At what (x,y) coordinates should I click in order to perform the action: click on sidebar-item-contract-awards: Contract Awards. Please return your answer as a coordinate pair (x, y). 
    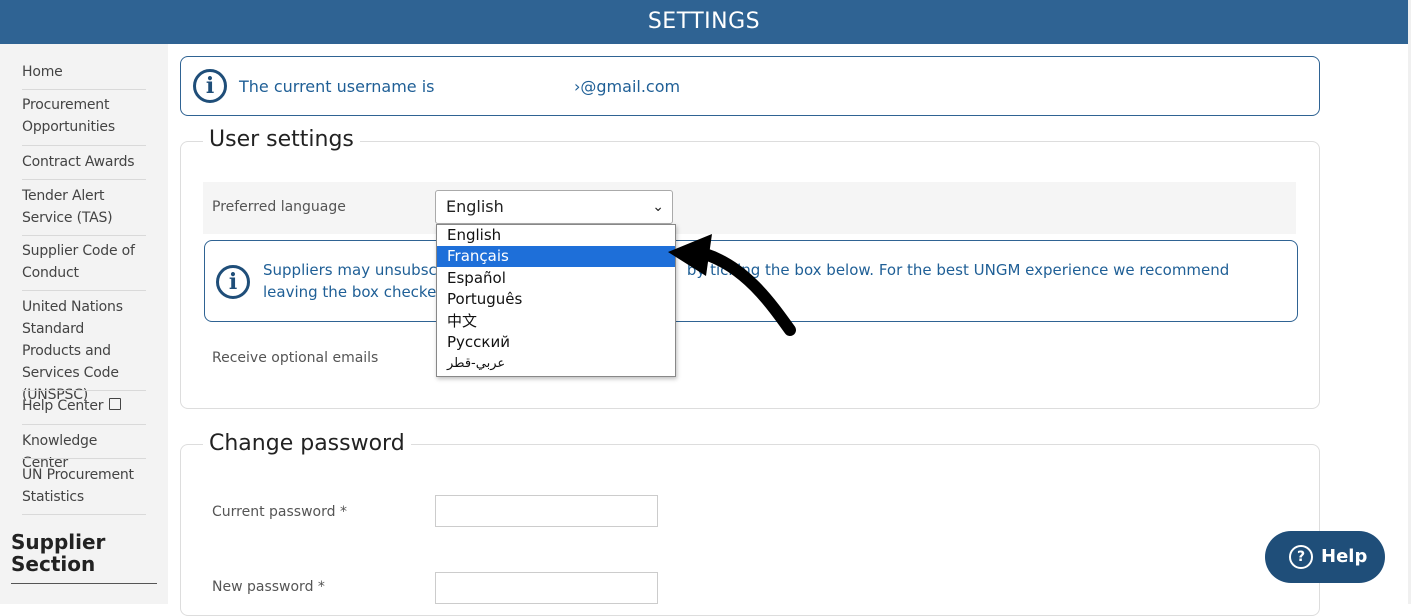
    Looking at the image, I should click on (84, 162).